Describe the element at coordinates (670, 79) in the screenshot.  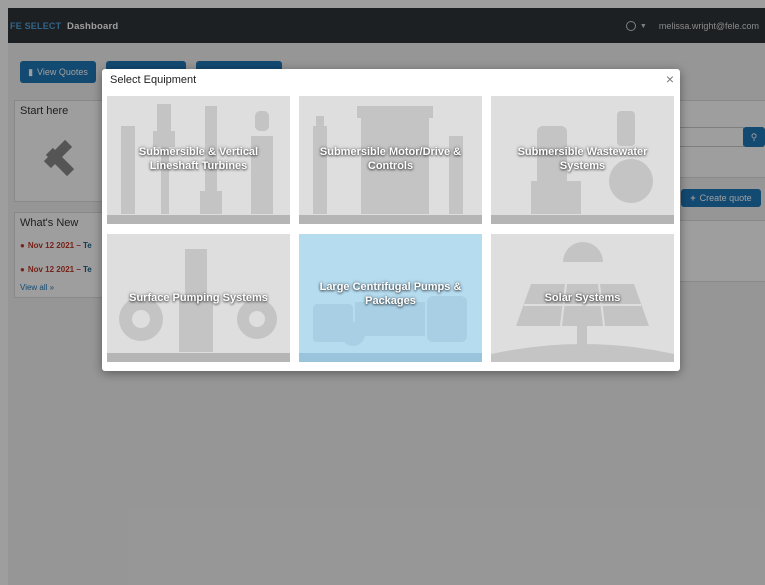
I see `close-icon: ×` at that location.